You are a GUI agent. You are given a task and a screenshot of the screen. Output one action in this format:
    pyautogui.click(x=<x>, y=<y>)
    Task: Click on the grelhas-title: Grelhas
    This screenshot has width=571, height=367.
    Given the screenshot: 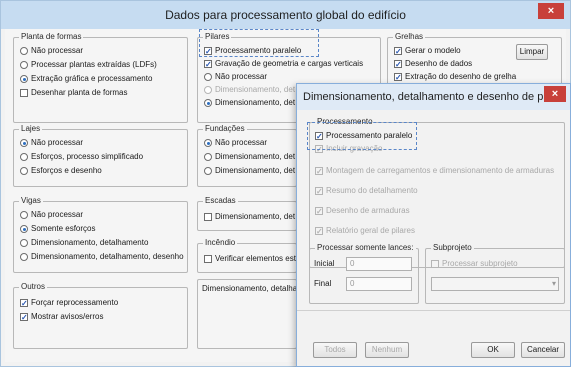 What is the action you would take?
    pyautogui.click(x=409, y=36)
    